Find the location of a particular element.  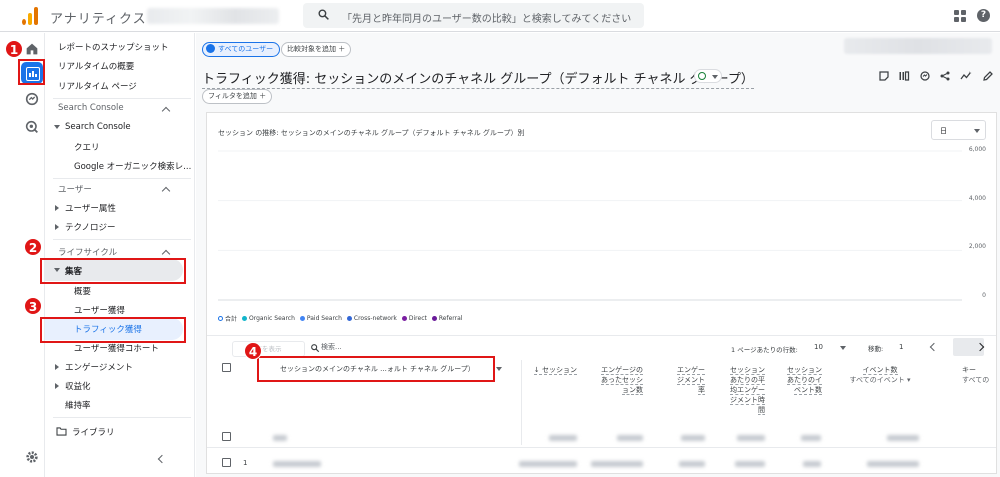

col-engaged-sessions: エンゲージの あったセッシ ョン数 is located at coordinates (617, 380).